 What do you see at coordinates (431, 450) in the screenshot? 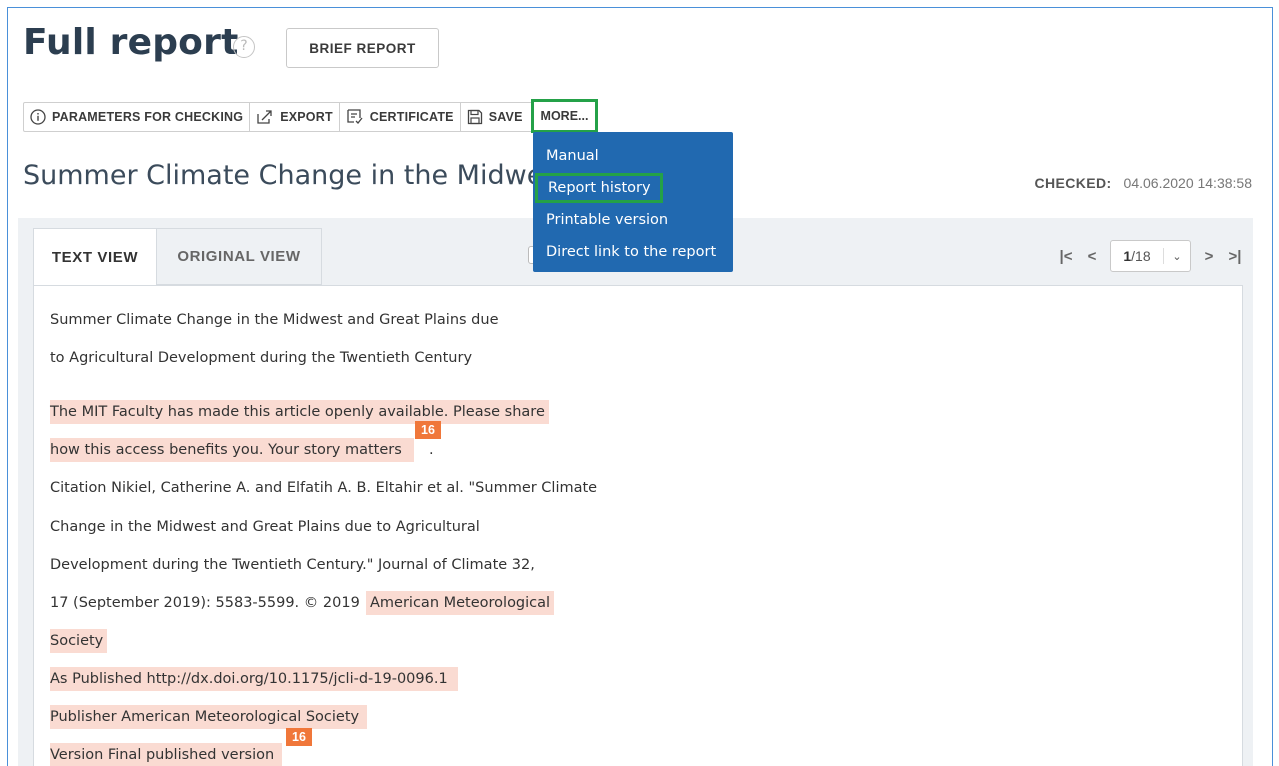
I see `text-line: .` at bounding box center [431, 450].